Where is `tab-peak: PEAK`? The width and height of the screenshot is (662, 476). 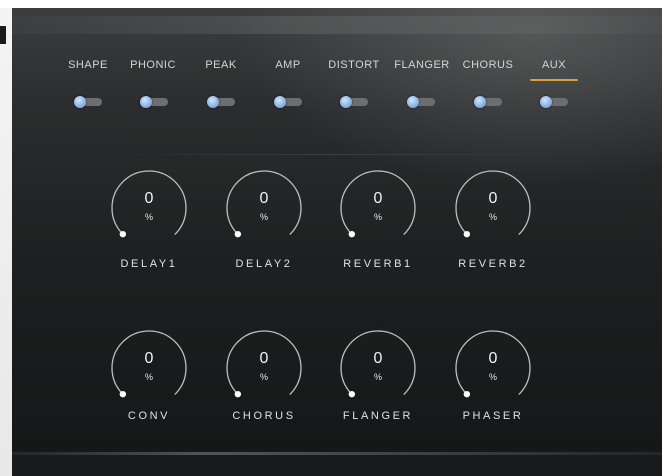
tab-peak: PEAK is located at coordinates (221, 68).